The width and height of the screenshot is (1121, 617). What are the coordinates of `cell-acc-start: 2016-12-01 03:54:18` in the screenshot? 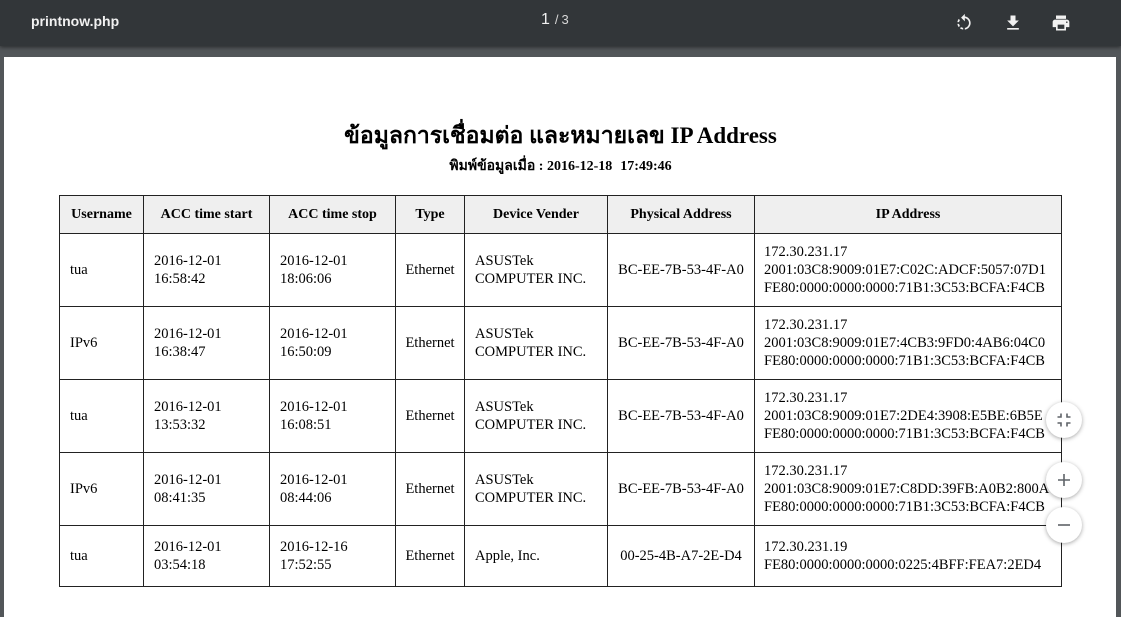 It's located at (206, 556).